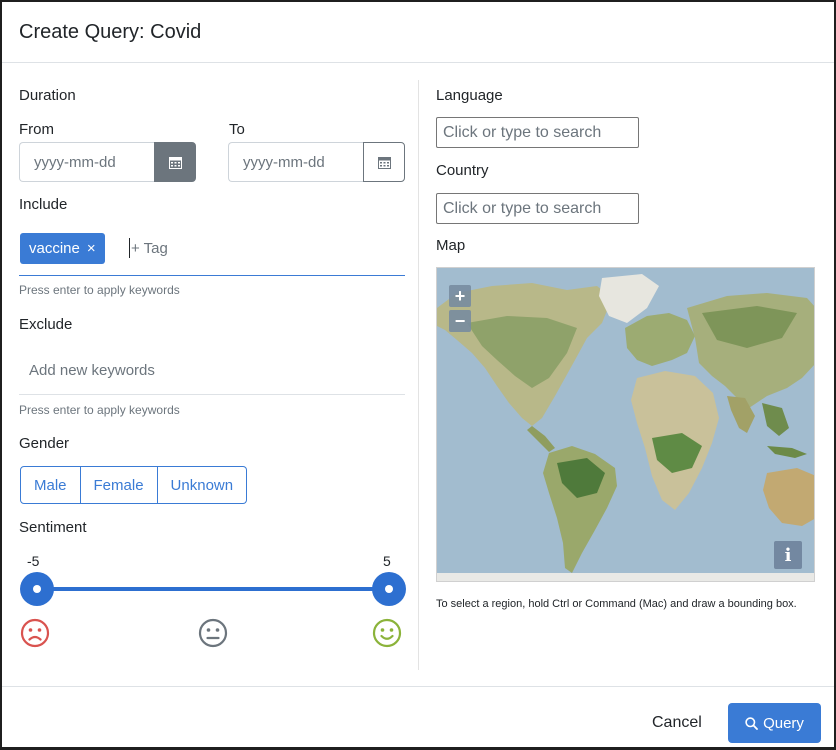 The height and width of the screenshot is (750, 836). I want to click on to-date-group: yyyy-mm-dd, so click(316, 162).